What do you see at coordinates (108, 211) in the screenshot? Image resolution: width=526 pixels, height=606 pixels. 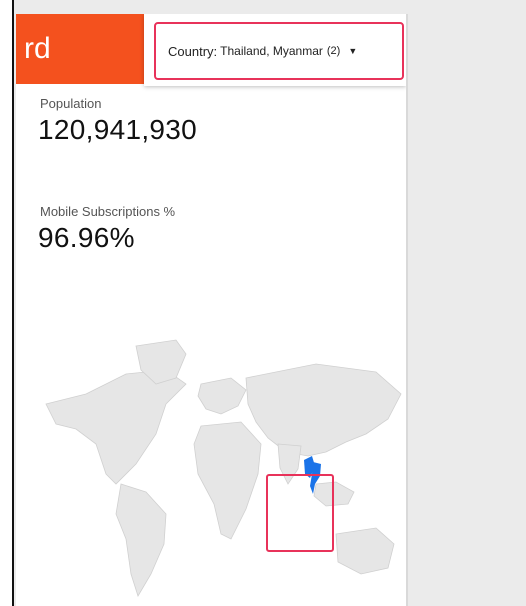 I see `mobile-subscriptions-label: Mobile Subscriptions %` at bounding box center [108, 211].